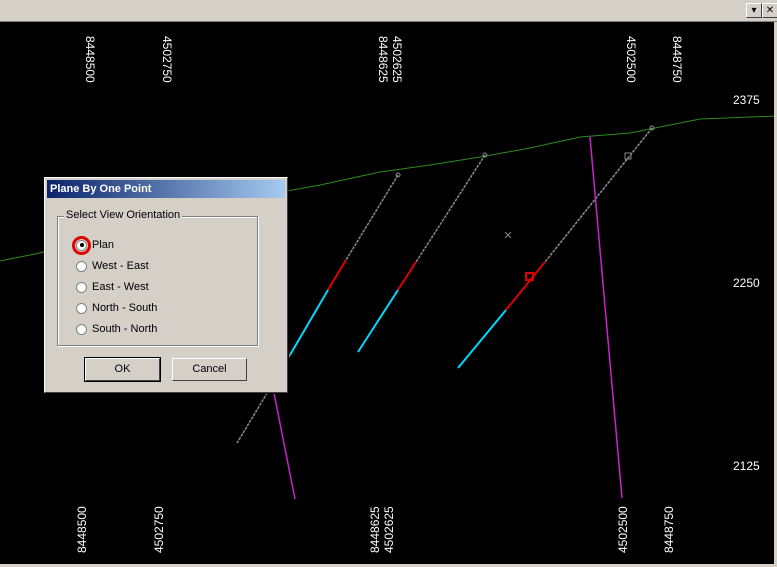 The width and height of the screenshot is (777, 567). I want to click on cursor-marker, so click(508, 235).